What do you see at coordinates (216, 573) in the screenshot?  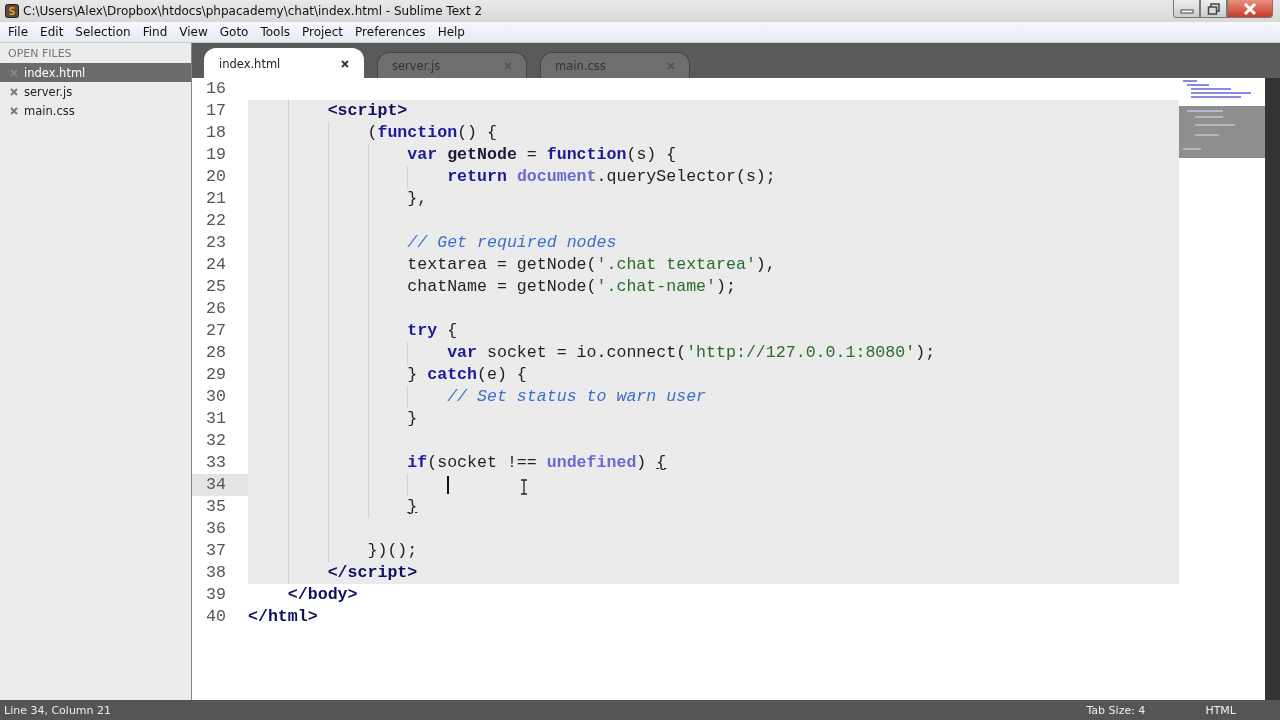 I see `line-number: 38` at bounding box center [216, 573].